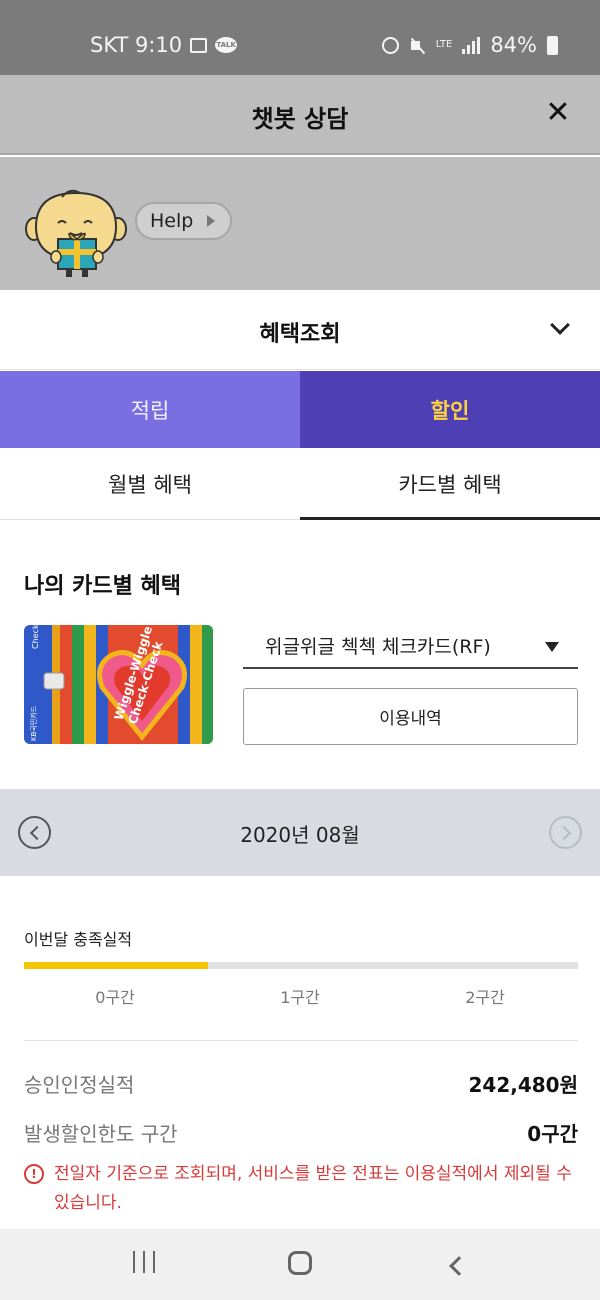  Describe the element at coordinates (300, 997) in the screenshot. I see `tier-label-1: 1구간` at that location.